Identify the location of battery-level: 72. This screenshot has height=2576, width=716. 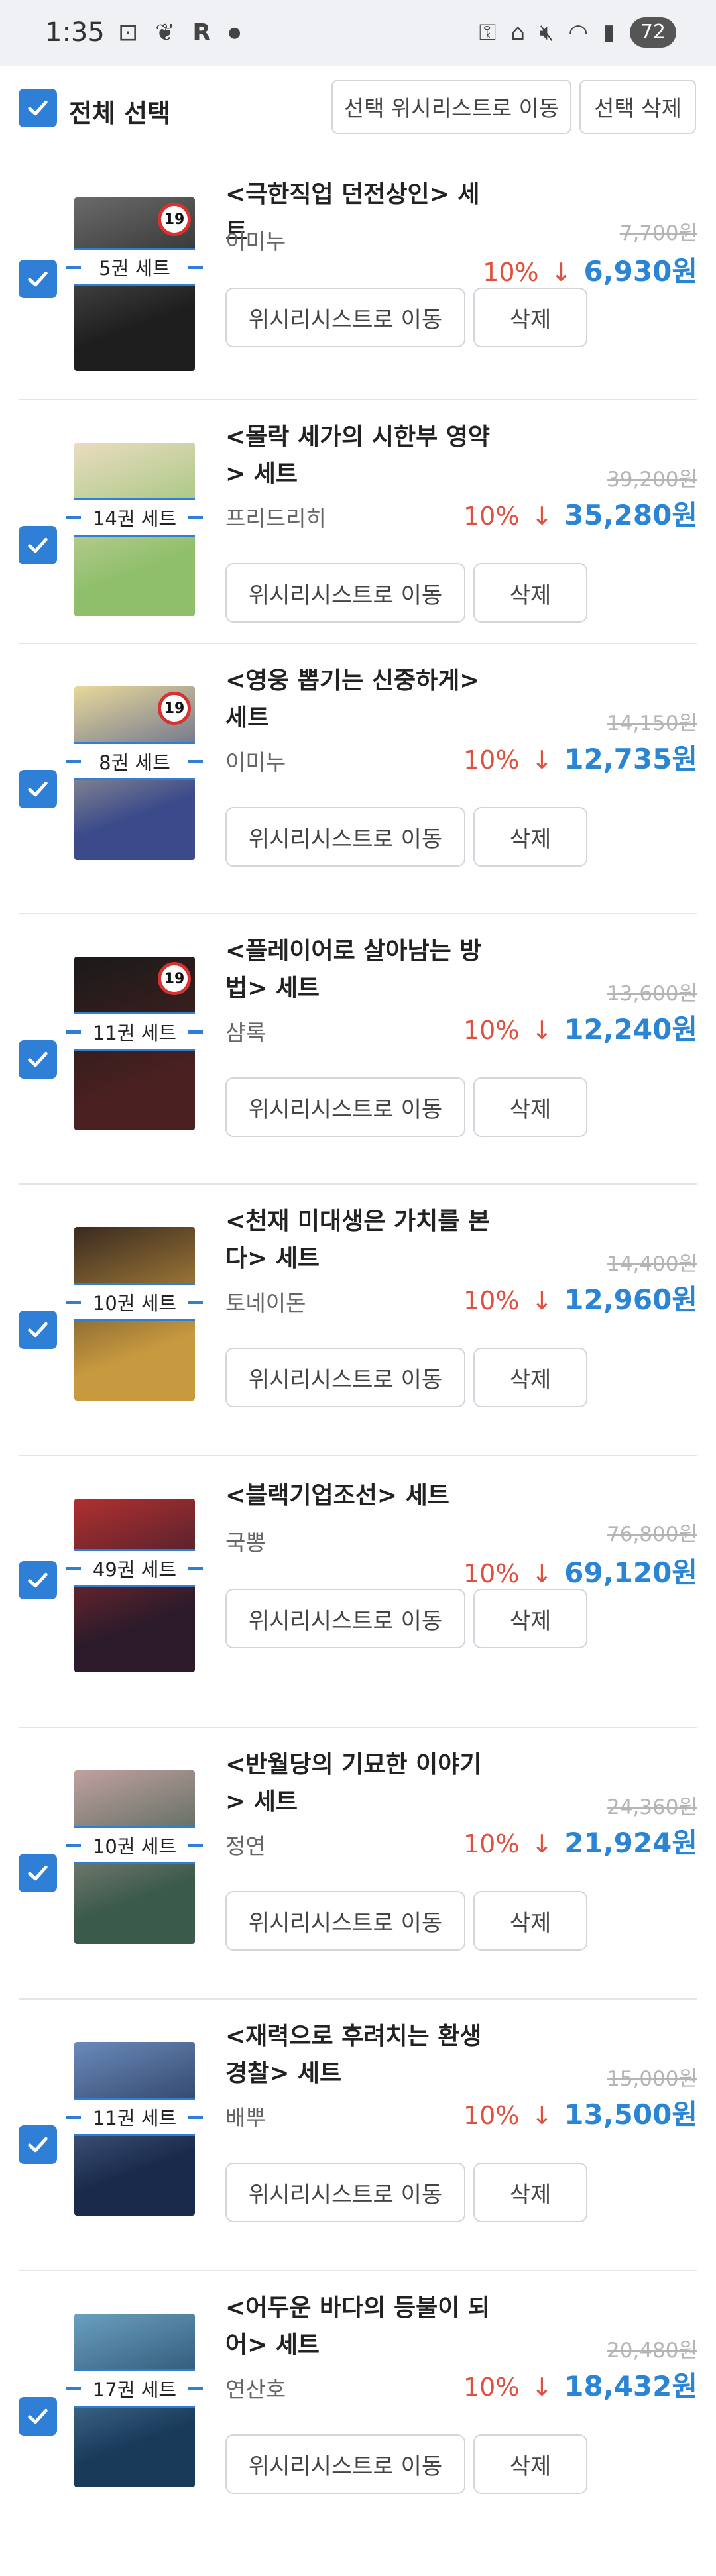
(653, 32).